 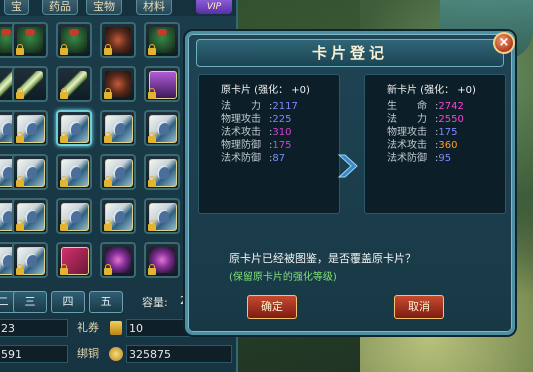 I want to click on left-value-1: 23, so click(x=34, y=328).